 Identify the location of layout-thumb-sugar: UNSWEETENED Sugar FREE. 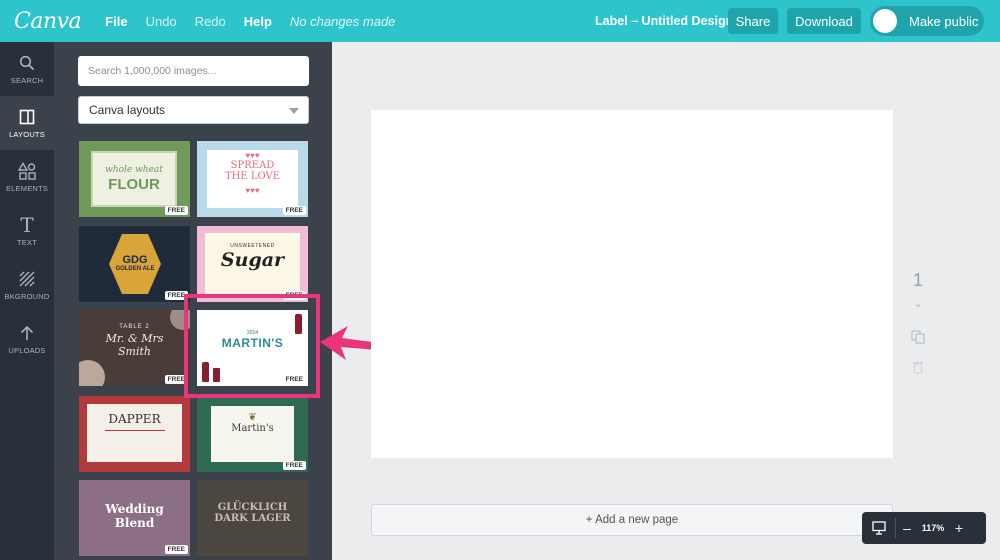
(252, 264).